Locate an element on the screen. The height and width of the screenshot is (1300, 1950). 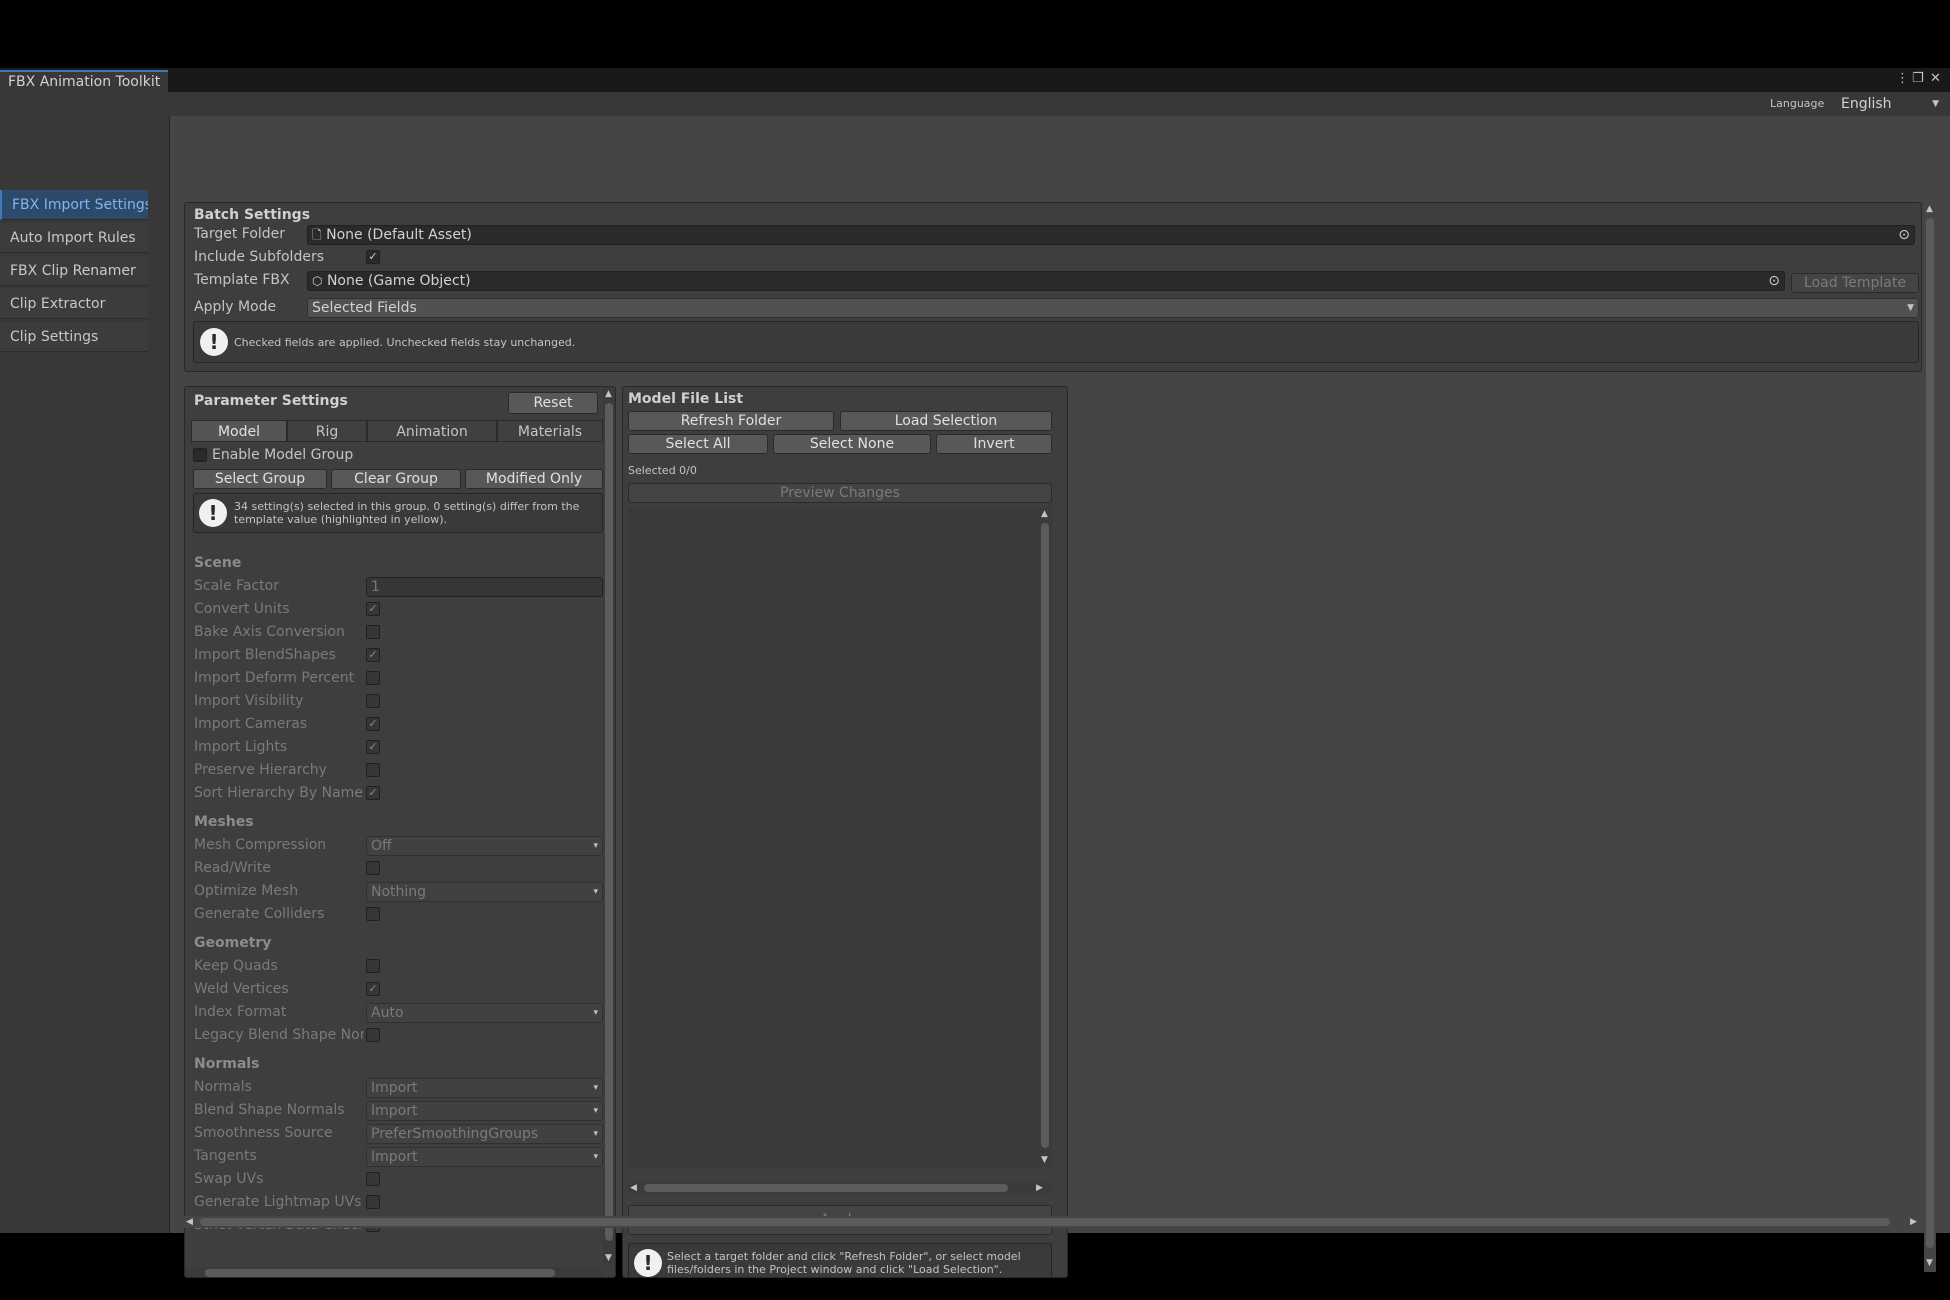
smoothness-source-dropdown: PreferSmoothingGroups ▾ is located at coordinates (484, 1134).